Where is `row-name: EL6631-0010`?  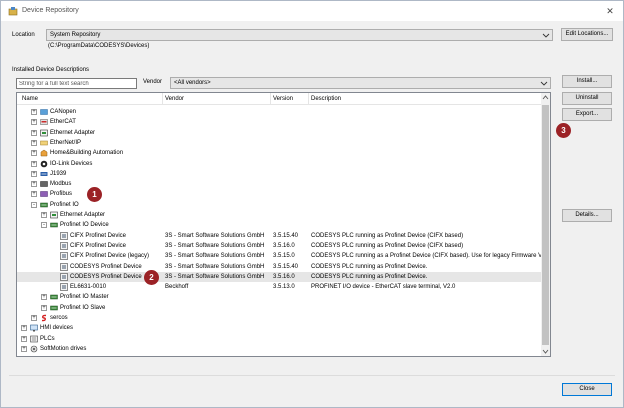 row-name: EL6631-0010 is located at coordinates (88, 287).